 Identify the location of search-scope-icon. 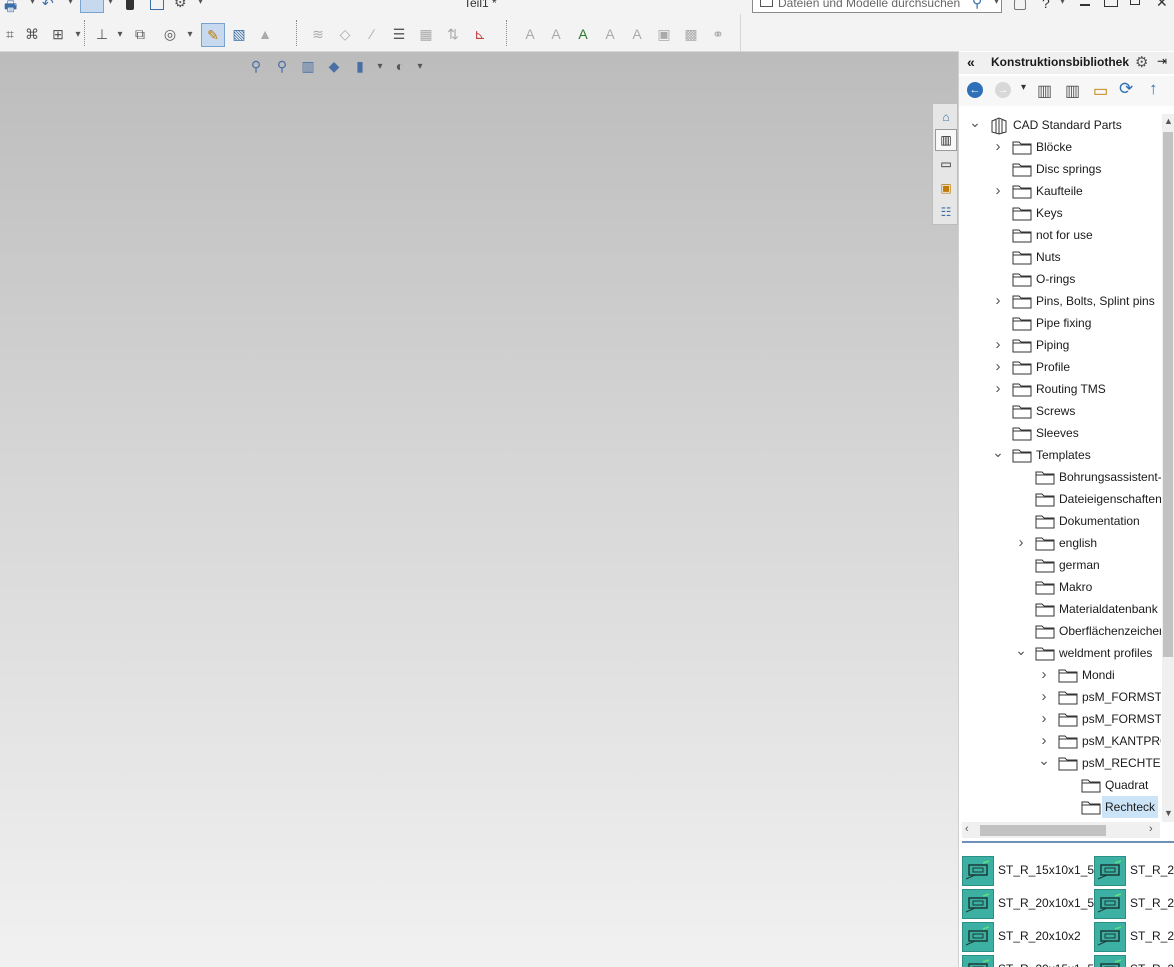
(766, 3).